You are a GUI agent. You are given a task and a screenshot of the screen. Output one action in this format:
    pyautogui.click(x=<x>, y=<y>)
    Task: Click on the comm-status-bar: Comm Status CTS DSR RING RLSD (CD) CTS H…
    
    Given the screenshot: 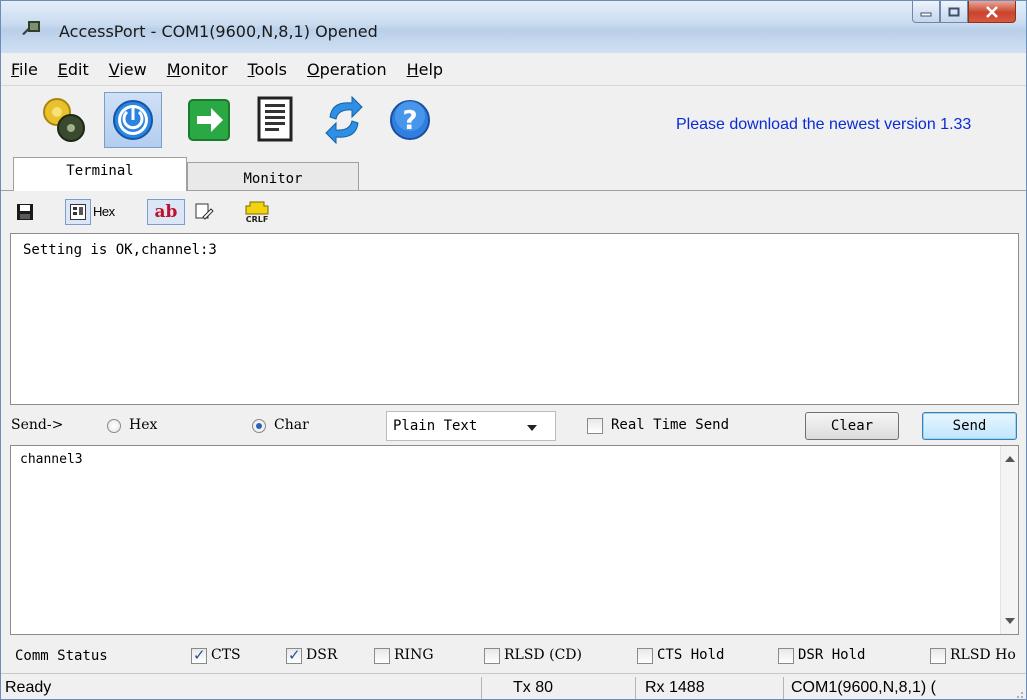 What is the action you would take?
    pyautogui.click(x=513, y=656)
    